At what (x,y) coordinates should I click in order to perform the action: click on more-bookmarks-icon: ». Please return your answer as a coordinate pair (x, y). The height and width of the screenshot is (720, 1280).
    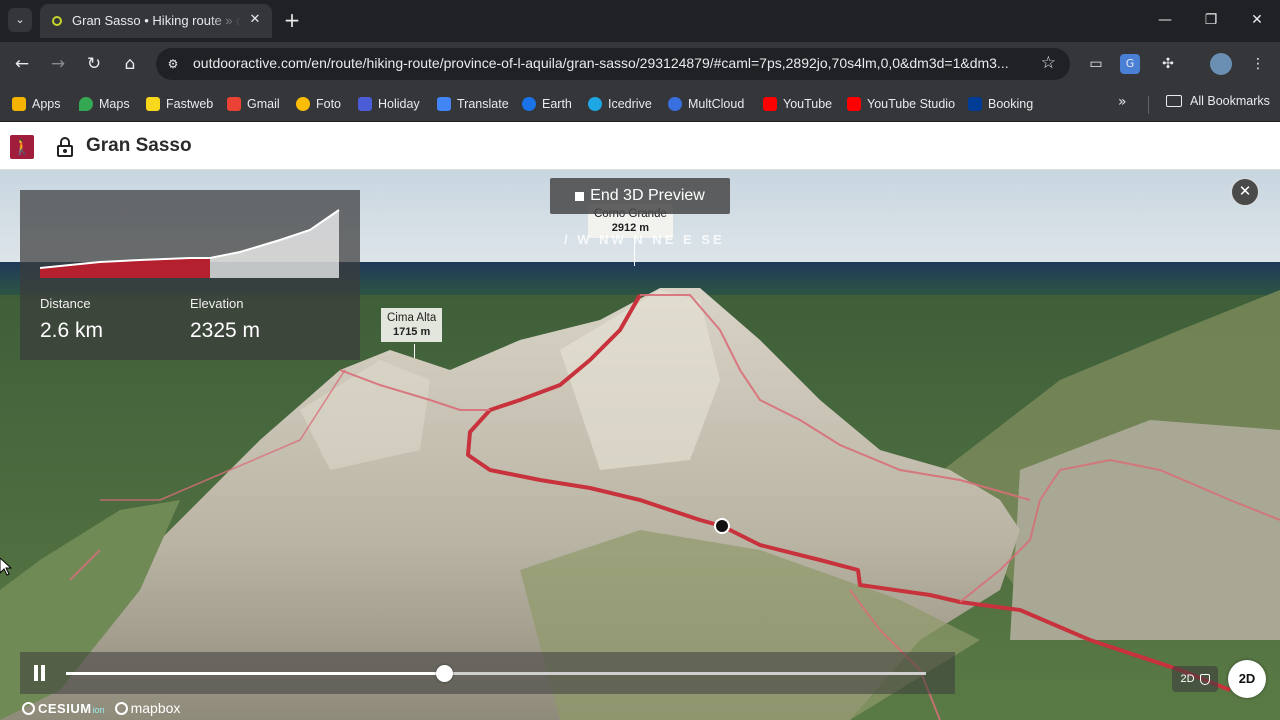
    Looking at the image, I should click on (1122, 102).